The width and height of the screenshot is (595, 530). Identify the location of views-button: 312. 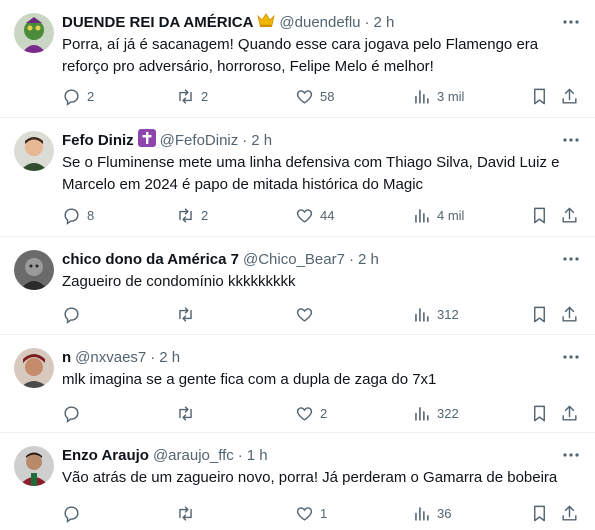
(435, 314).